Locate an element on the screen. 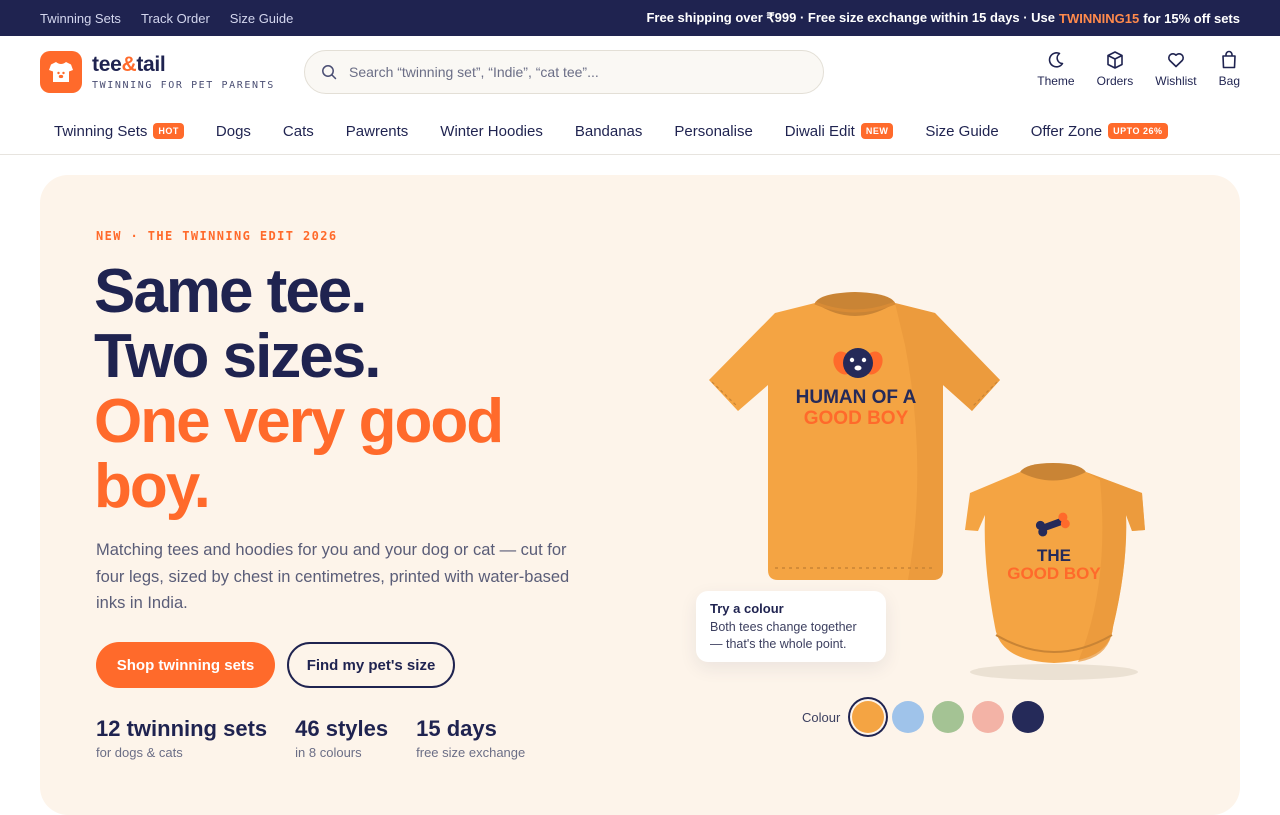 The width and height of the screenshot is (1280, 815). swatch-light-blue is located at coordinates (908, 717).